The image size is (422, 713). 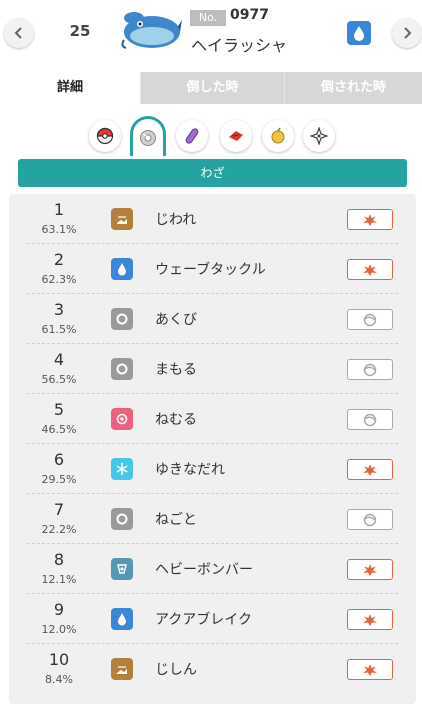 I want to click on tab-bar: 詳細 倒した時 倒された時, so click(x=211, y=88).